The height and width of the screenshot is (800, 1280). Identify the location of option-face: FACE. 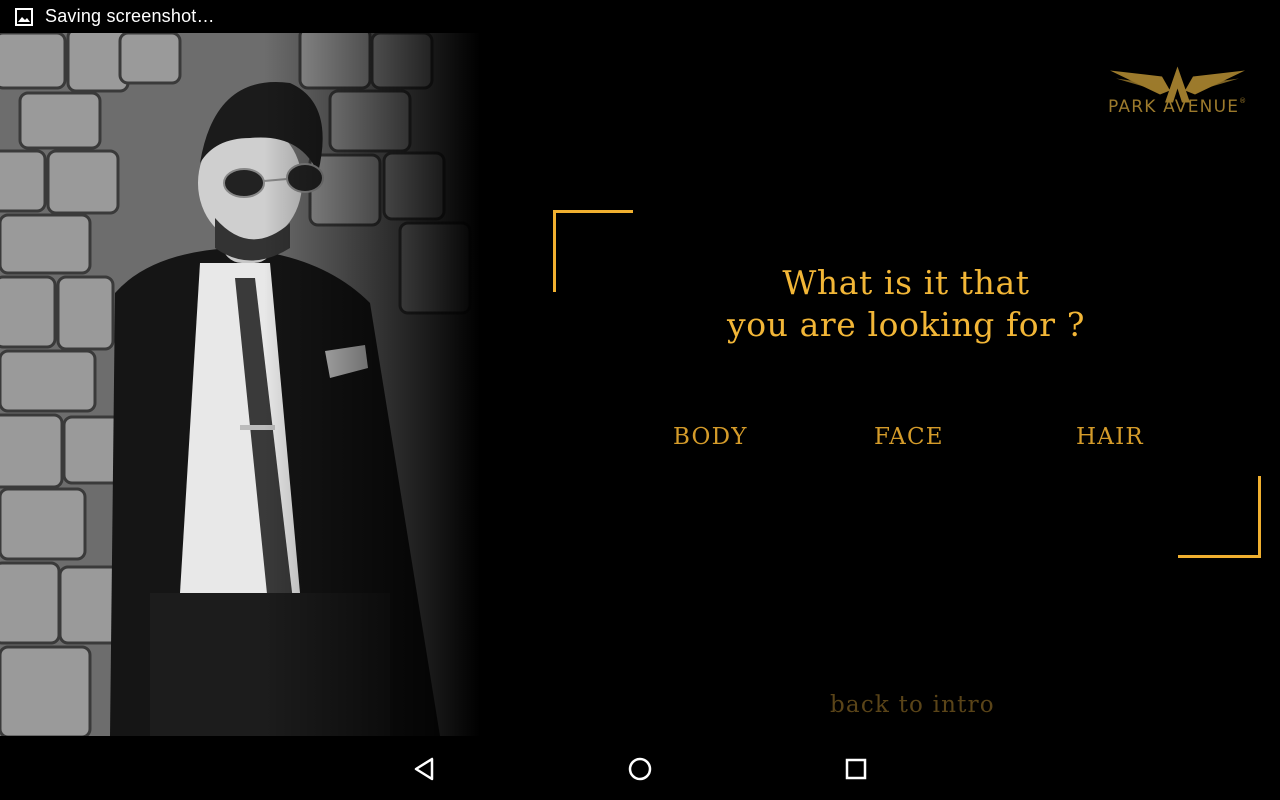
(909, 437).